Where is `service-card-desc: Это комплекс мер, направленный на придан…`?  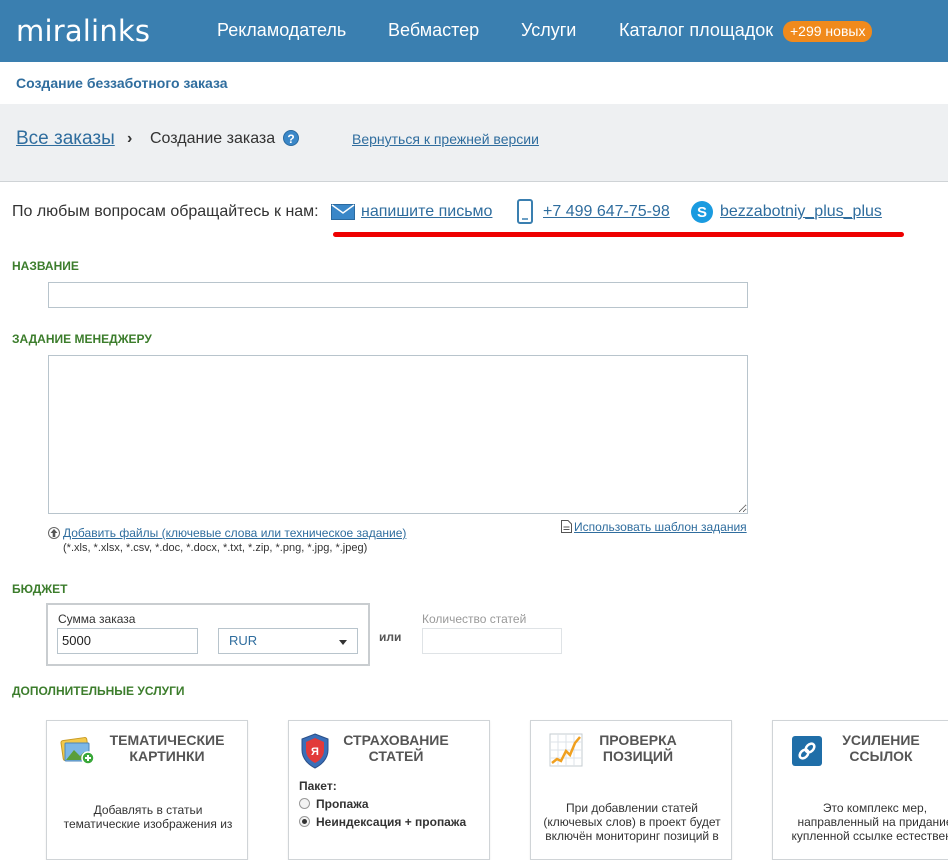 service-card-desc: Это комплекс мер, направленный на придан… is located at coordinates (869, 822).